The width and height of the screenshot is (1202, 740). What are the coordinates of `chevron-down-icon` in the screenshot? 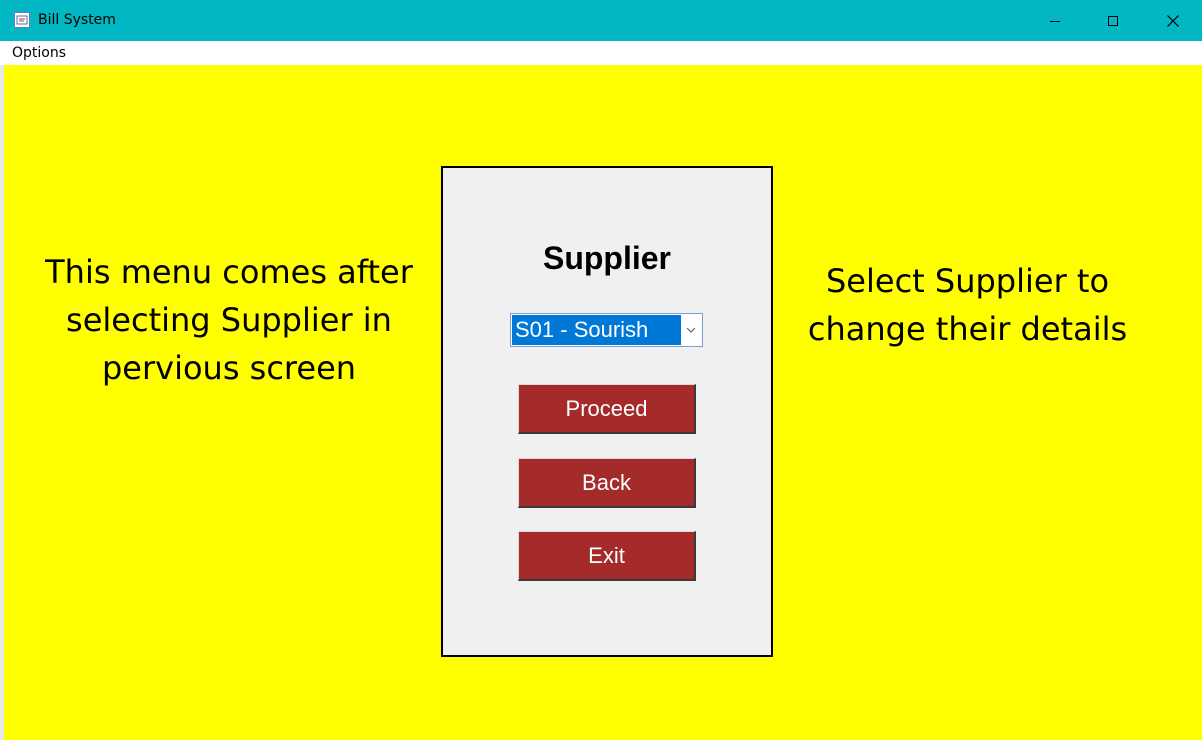 It's located at (691, 330).